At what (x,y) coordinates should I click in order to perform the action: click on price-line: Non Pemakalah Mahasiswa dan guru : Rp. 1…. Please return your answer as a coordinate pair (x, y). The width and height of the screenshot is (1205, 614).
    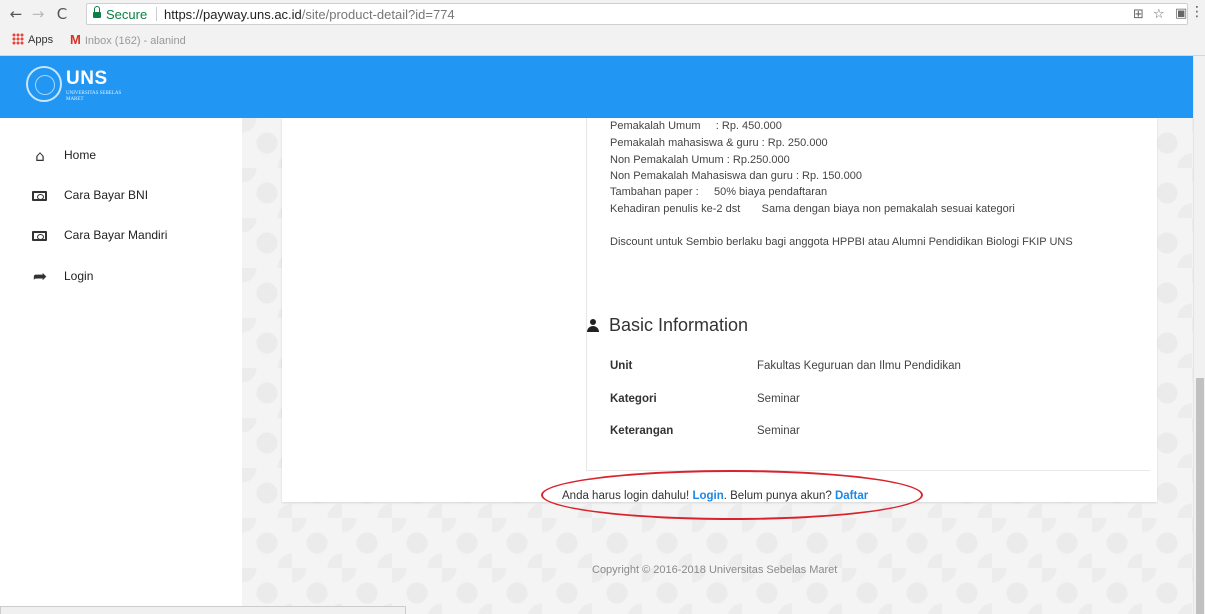
    Looking at the image, I should click on (736, 176).